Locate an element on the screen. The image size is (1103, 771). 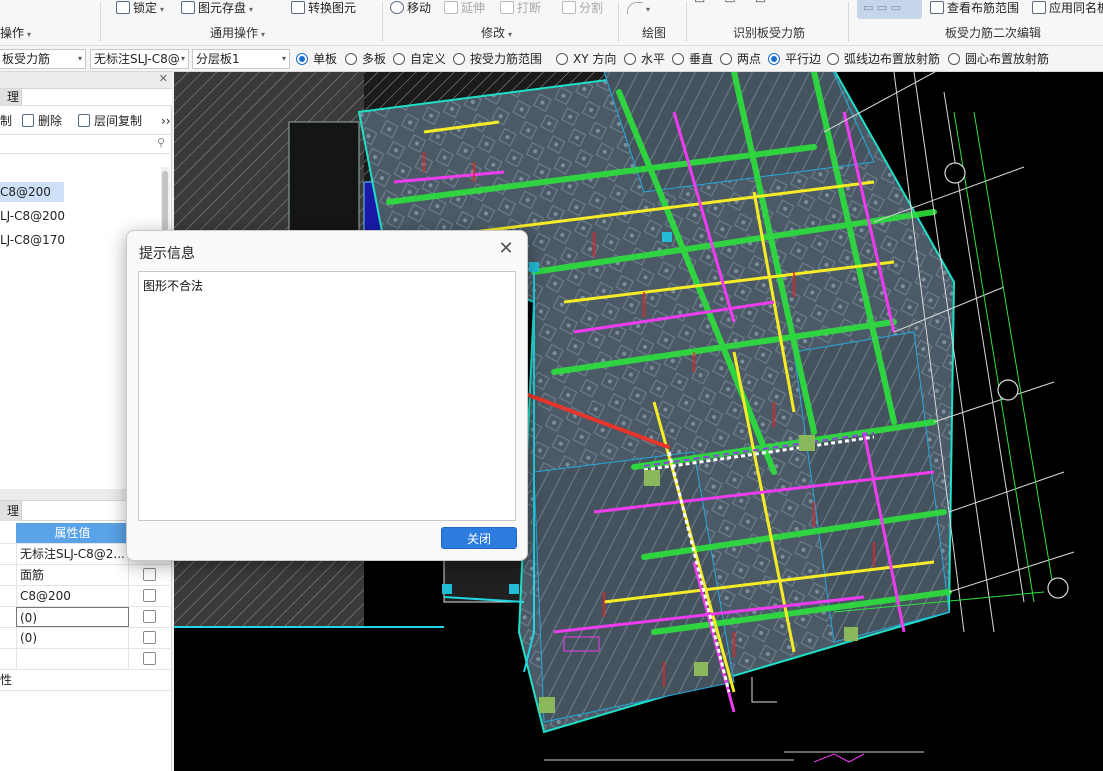
trash-icon is located at coordinates (28, 120).